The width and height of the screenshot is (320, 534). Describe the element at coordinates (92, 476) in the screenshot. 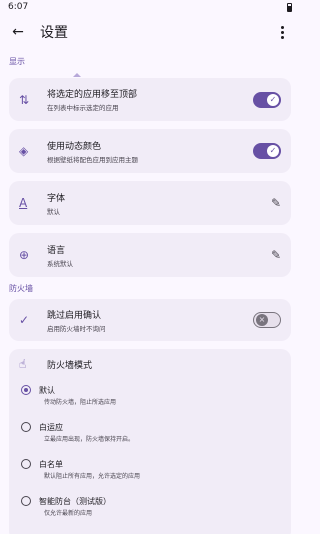

I see `radio-description: 默认阻止所有应用，允许选定的应用` at that location.